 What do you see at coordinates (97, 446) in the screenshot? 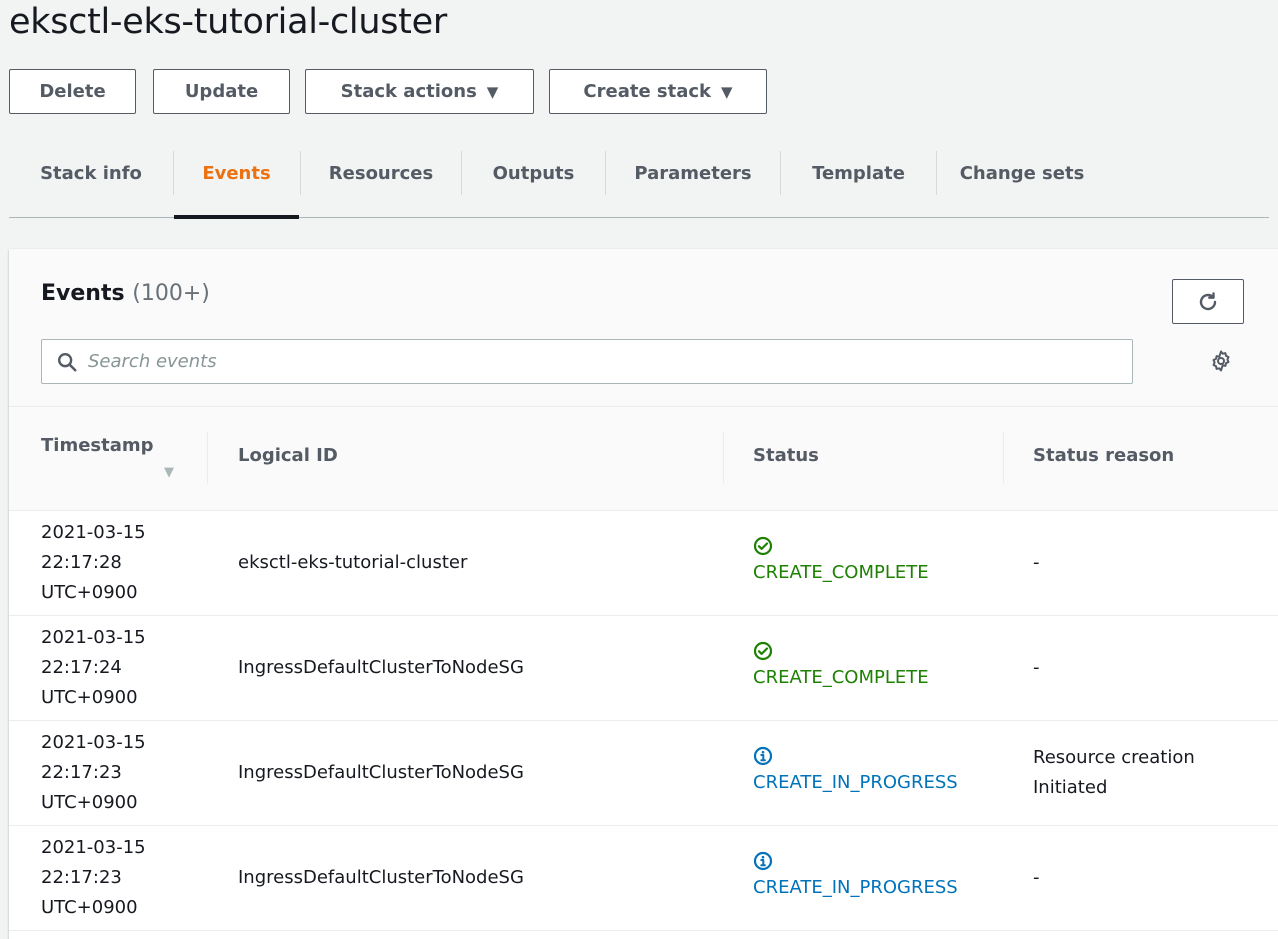
I see `column-header-timestamp: Timestamp` at bounding box center [97, 446].